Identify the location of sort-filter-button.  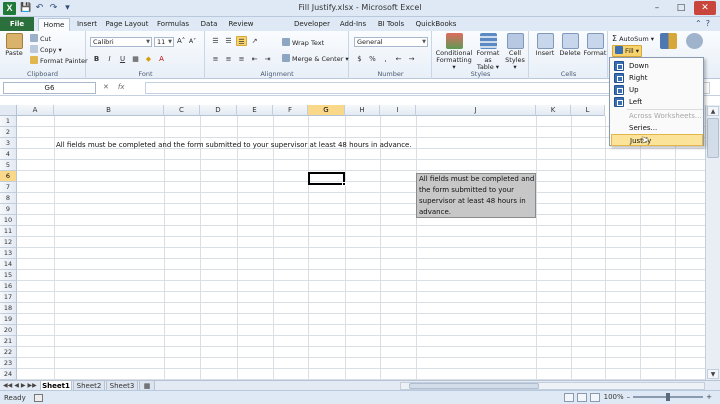
(668, 41).